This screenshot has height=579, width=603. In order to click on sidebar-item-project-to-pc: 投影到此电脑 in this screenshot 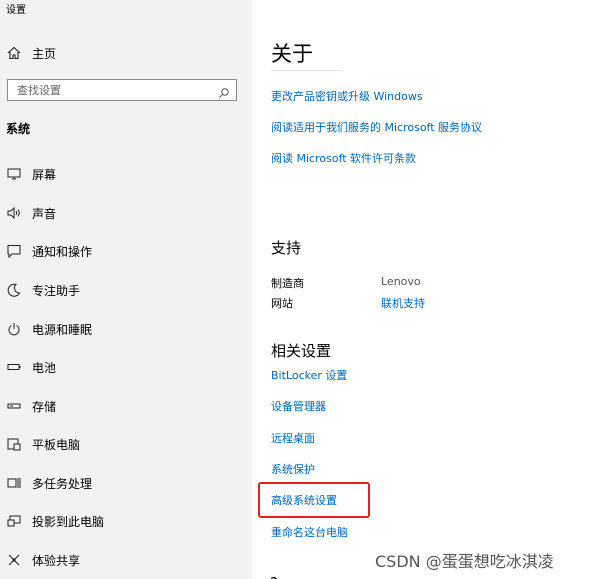, I will do `click(126, 521)`.